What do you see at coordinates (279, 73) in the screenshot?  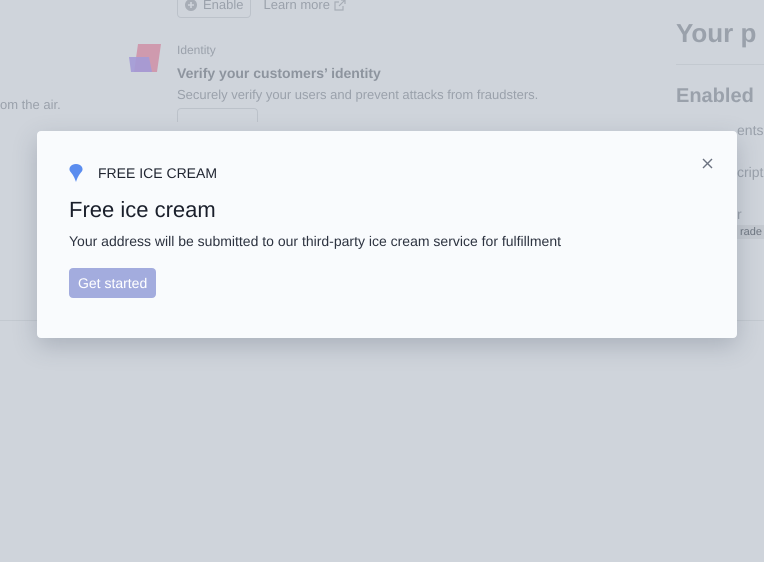 I see `section-title: Verify your customers’ identity` at bounding box center [279, 73].